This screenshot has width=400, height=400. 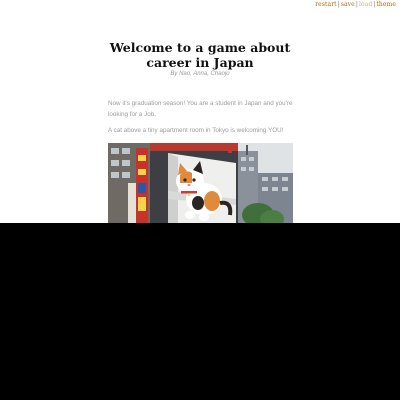 What do you see at coordinates (348, 4) in the screenshot?
I see `save-link: save` at bounding box center [348, 4].